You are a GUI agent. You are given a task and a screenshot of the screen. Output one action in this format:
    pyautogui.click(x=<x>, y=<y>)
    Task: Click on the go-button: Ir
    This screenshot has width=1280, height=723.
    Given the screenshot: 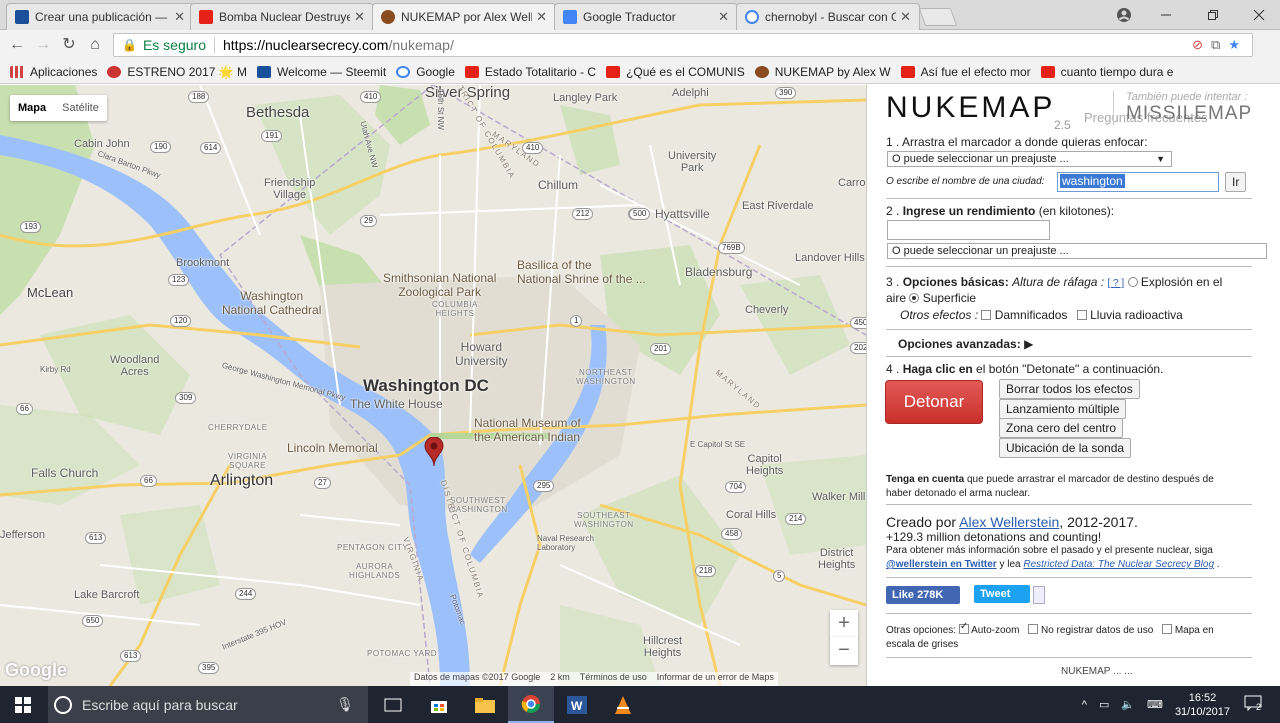 What is the action you would take?
    pyautogui.click(x=1236, y=182)
    